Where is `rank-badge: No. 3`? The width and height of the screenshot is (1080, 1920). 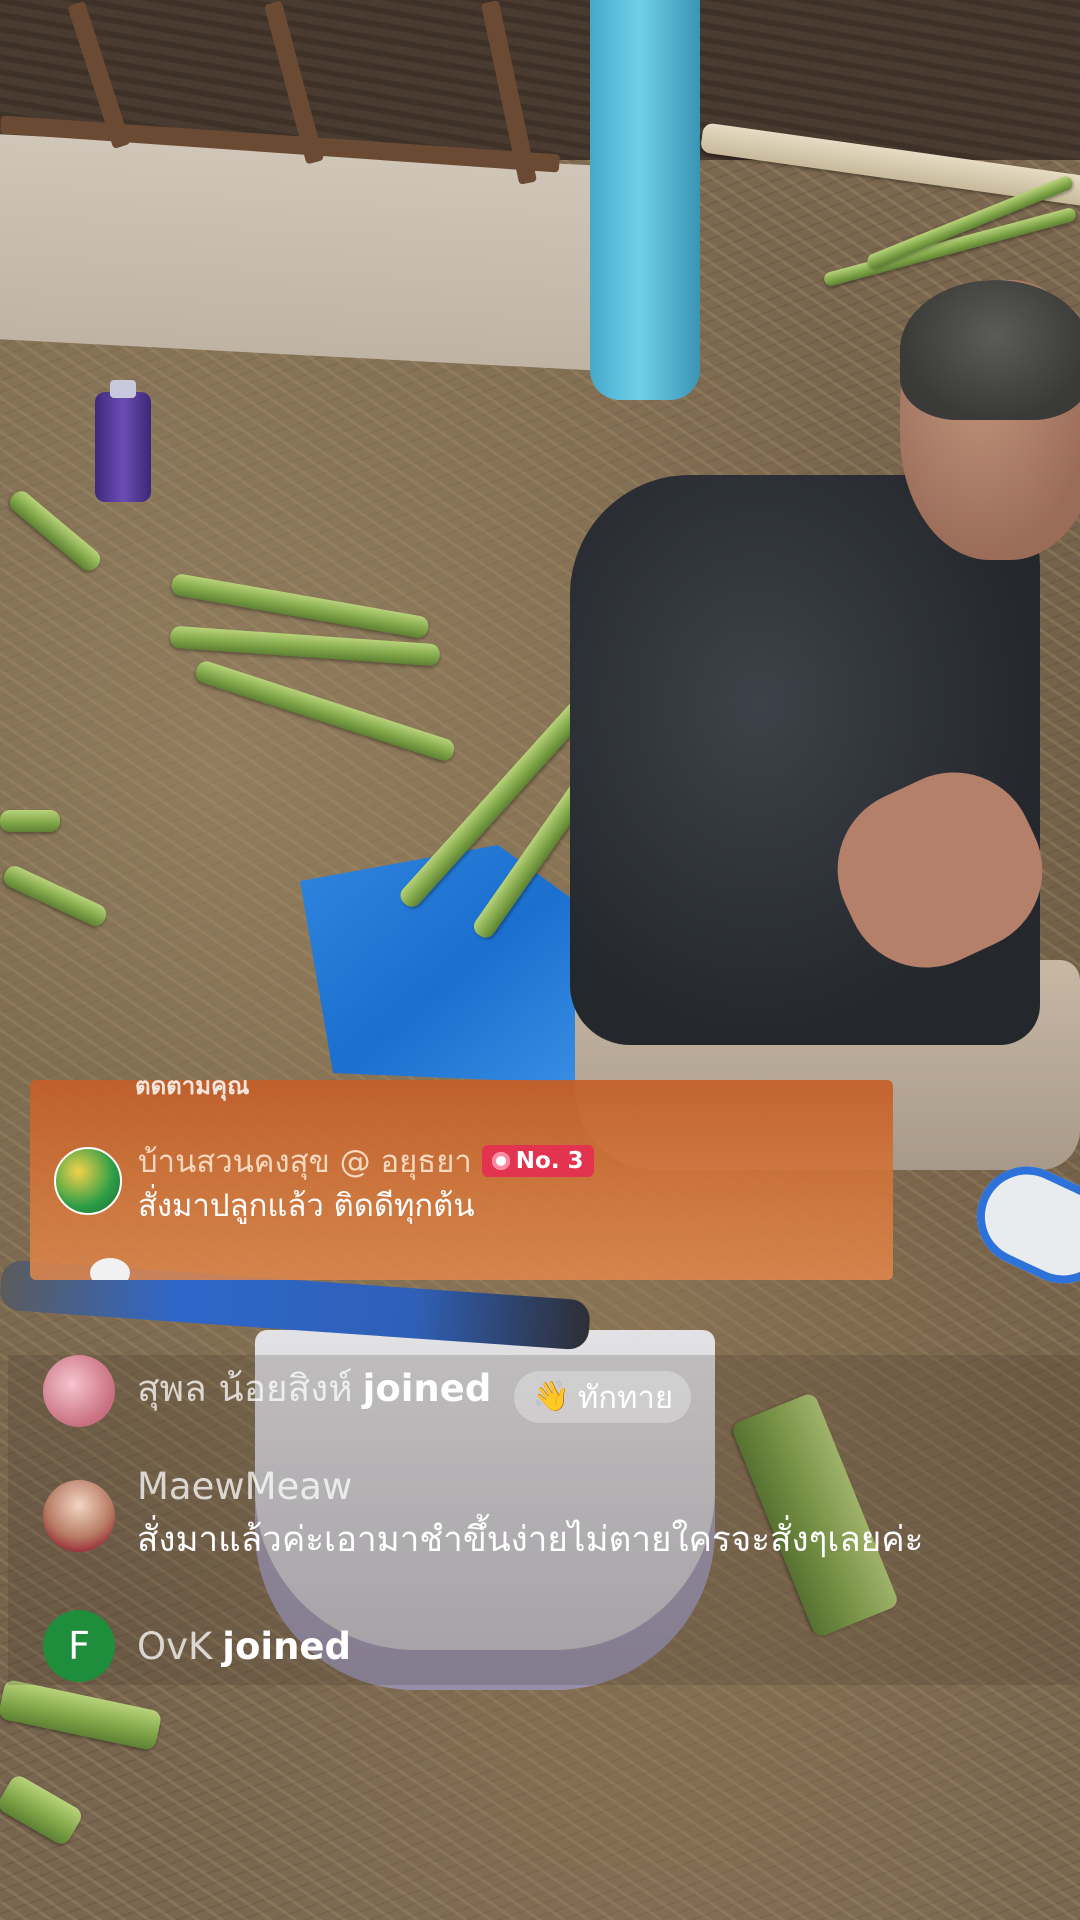 rank-badge: No. 3 is located at coordinates (537, 1161).